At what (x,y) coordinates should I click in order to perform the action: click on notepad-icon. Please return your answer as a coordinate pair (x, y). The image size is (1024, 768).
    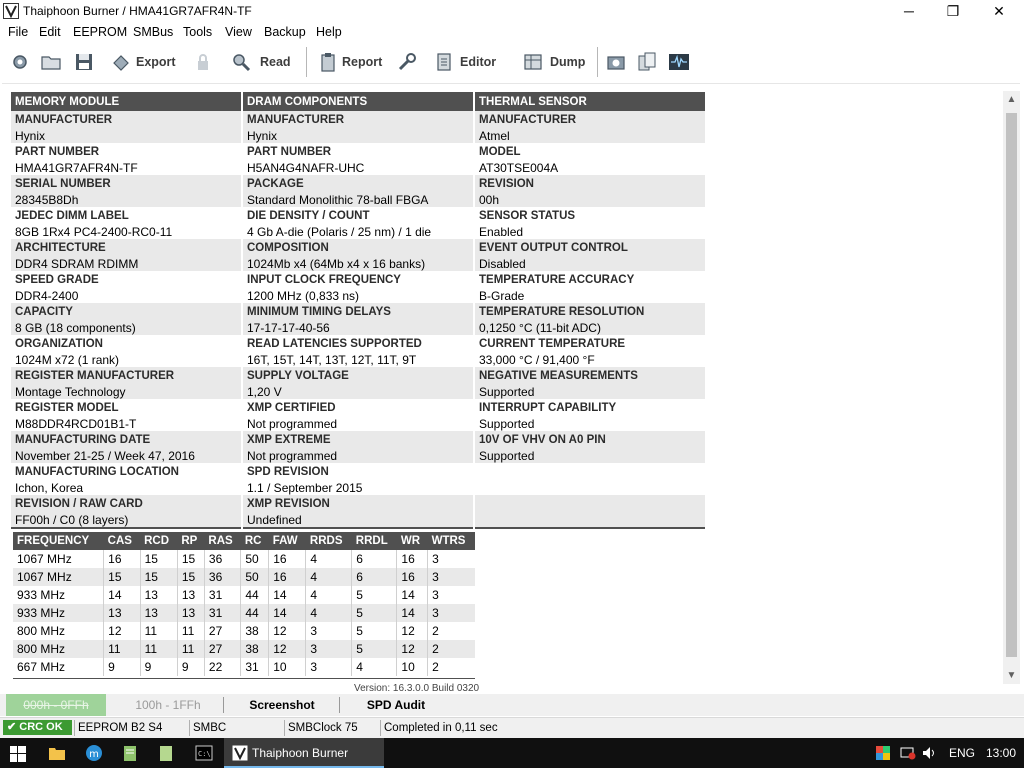
    Looking at the image, I should click on (130, 753).